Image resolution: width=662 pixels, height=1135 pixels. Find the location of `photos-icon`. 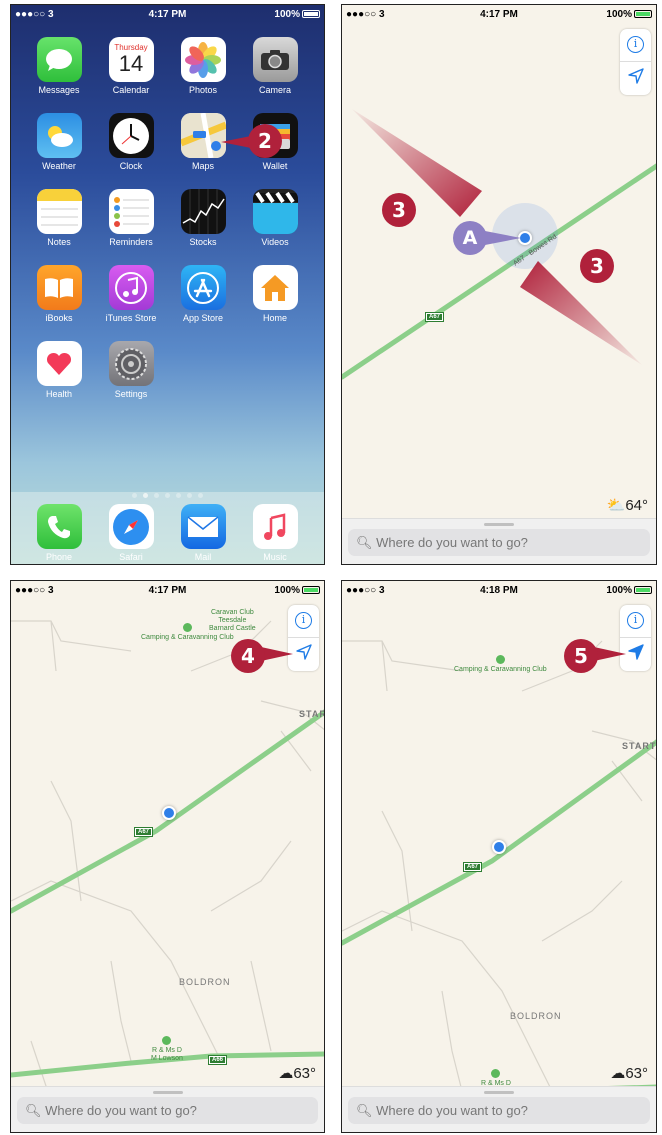

photos-icon is located at coordinates (203, 59).